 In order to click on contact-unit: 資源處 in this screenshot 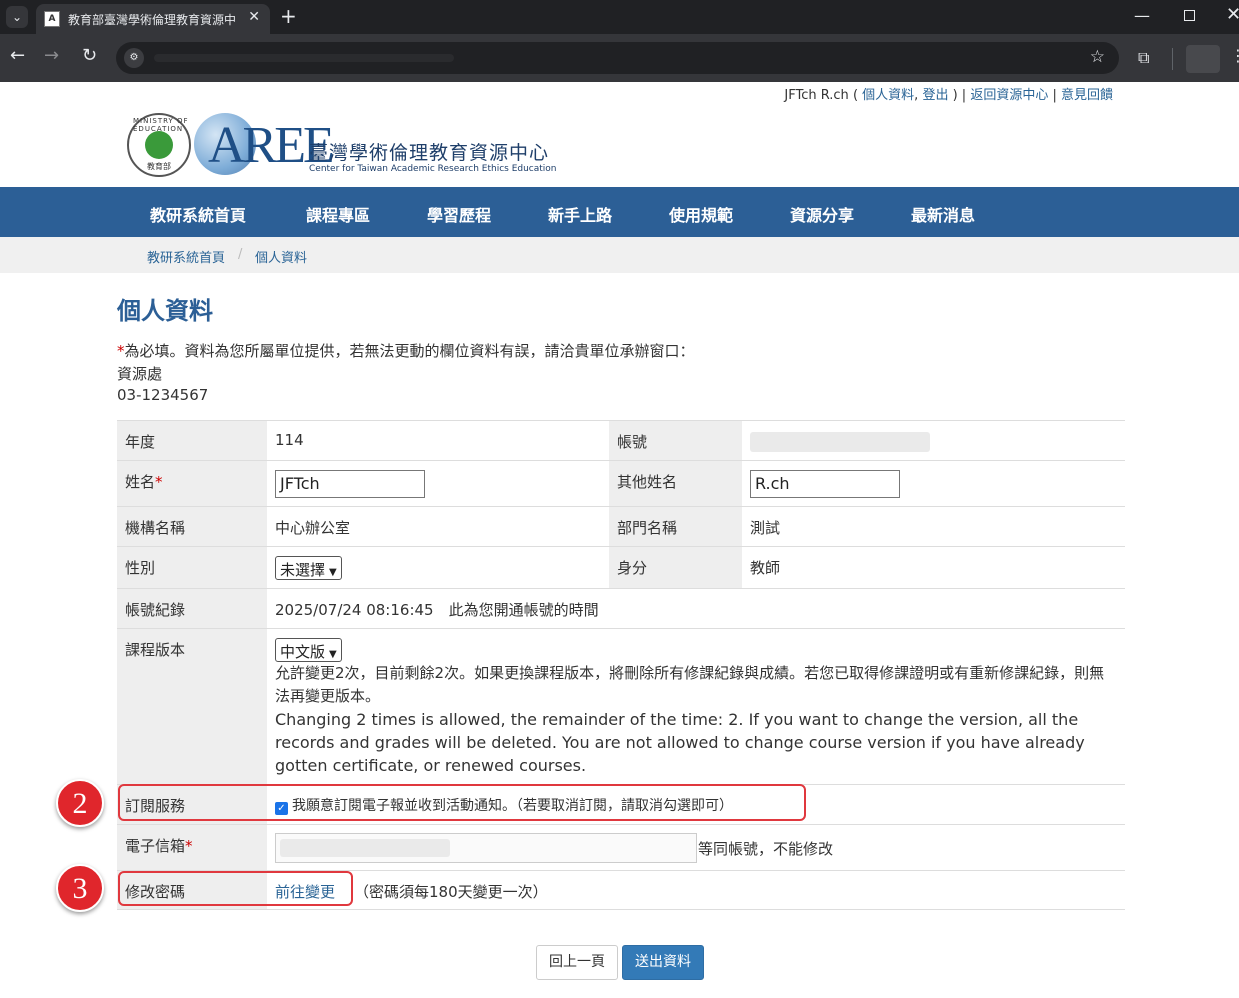, I will do `click(140, 374)`.